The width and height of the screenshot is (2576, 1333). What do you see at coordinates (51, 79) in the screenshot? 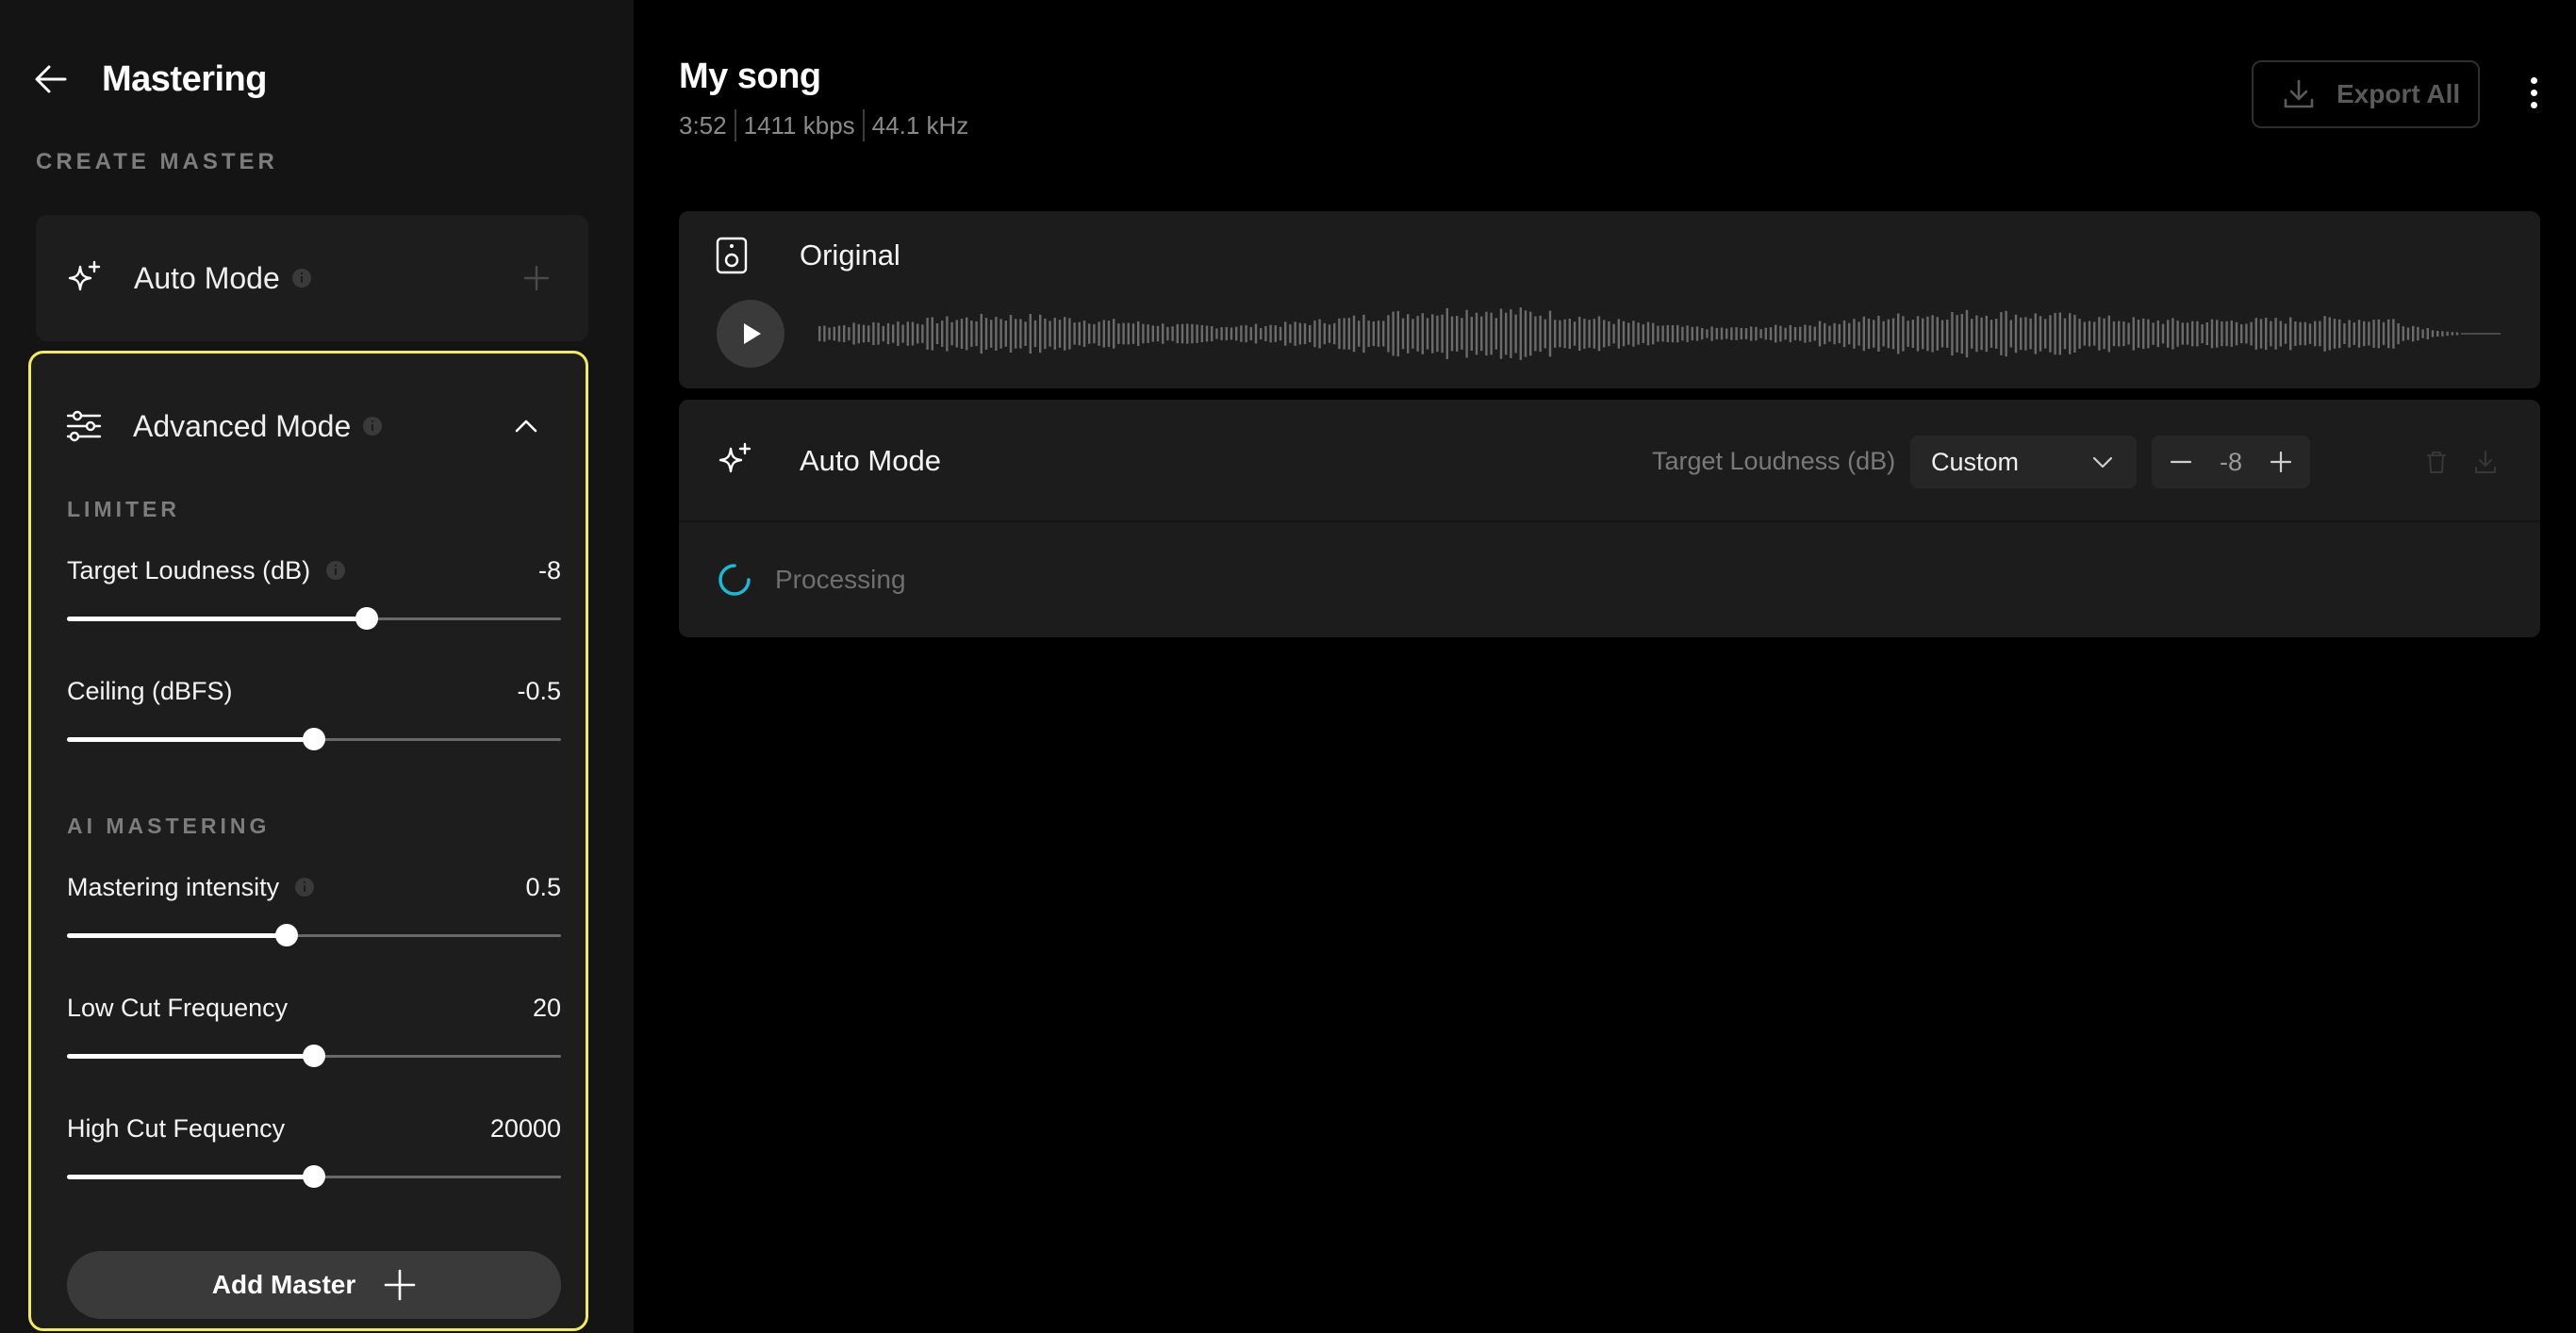
I see `back-button` at bounding box center [51, 79].